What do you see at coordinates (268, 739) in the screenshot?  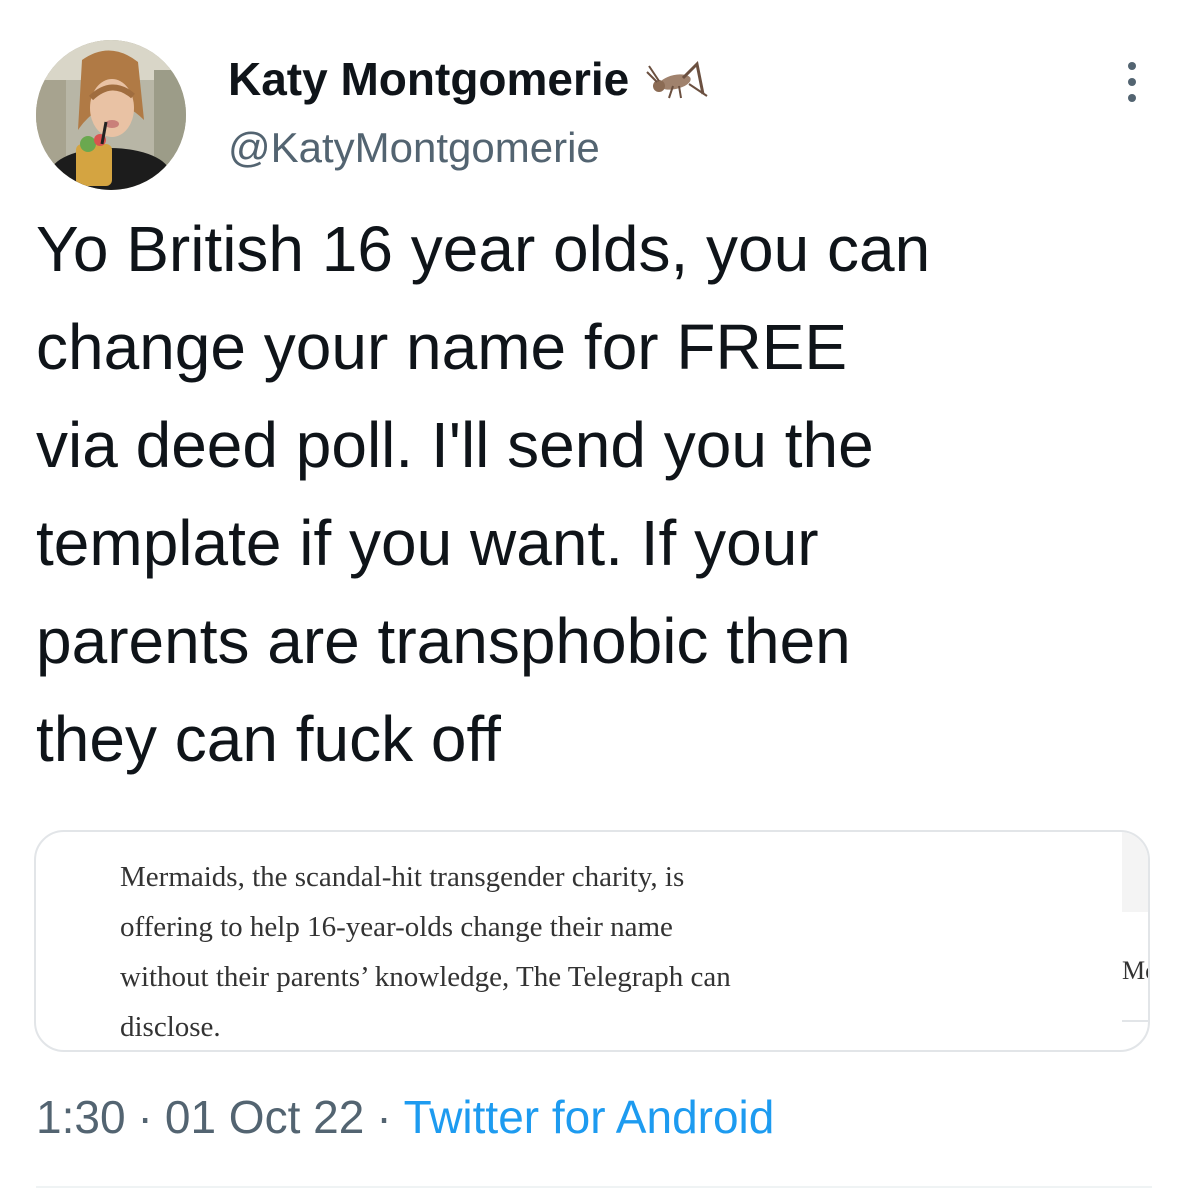 I see `tweet-text-line: they can fuck off` at bounding box center [268, 739].